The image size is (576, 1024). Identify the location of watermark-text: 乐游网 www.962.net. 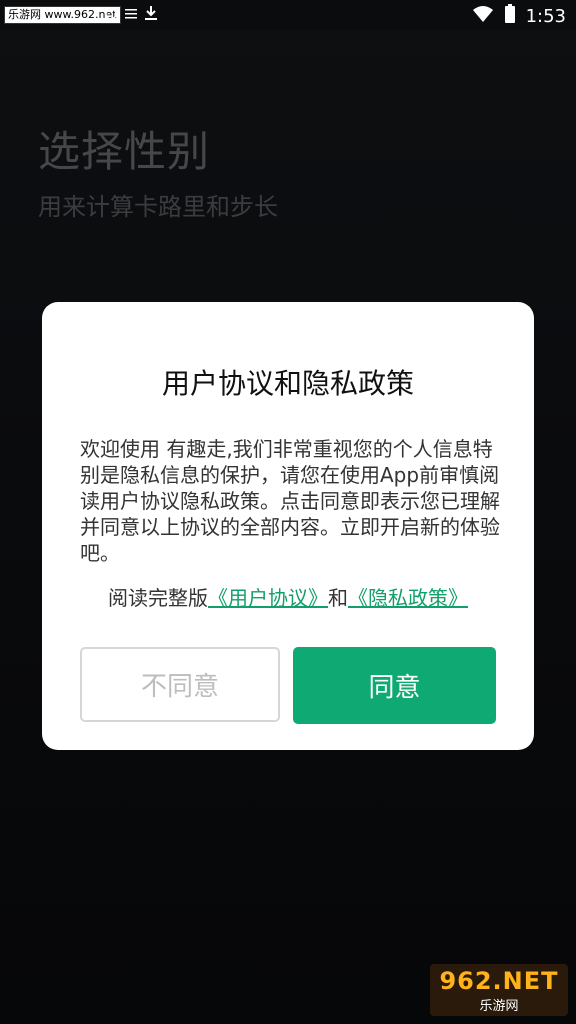
(62, 14).